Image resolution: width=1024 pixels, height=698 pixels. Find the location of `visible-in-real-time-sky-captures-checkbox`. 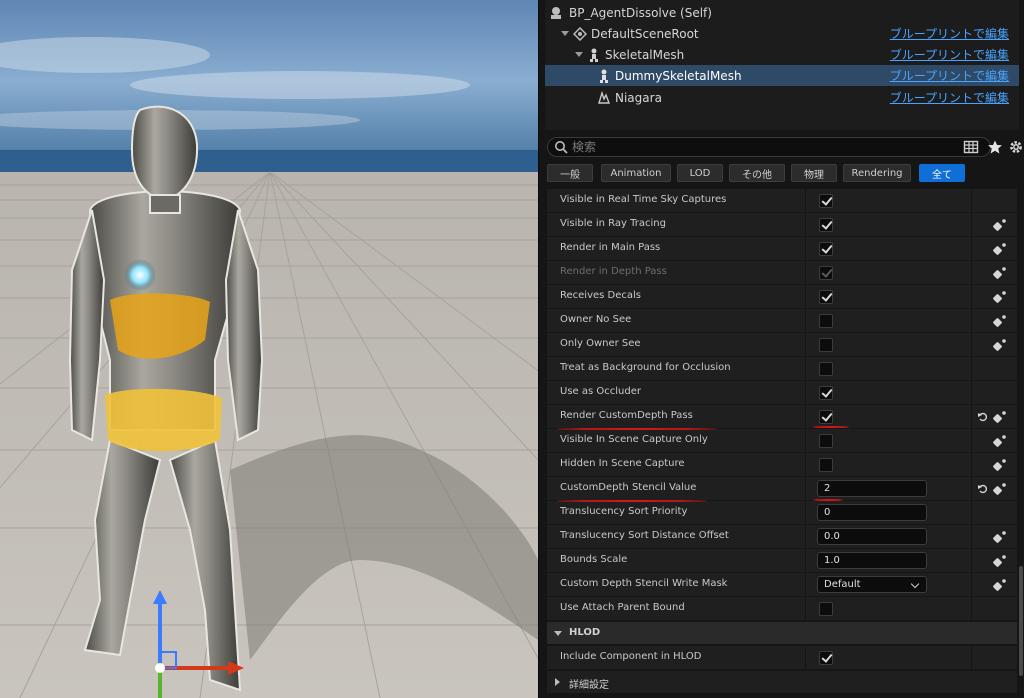

visible-in-real-time-sky-captures-checkbox is located at coordinates (826, 201).